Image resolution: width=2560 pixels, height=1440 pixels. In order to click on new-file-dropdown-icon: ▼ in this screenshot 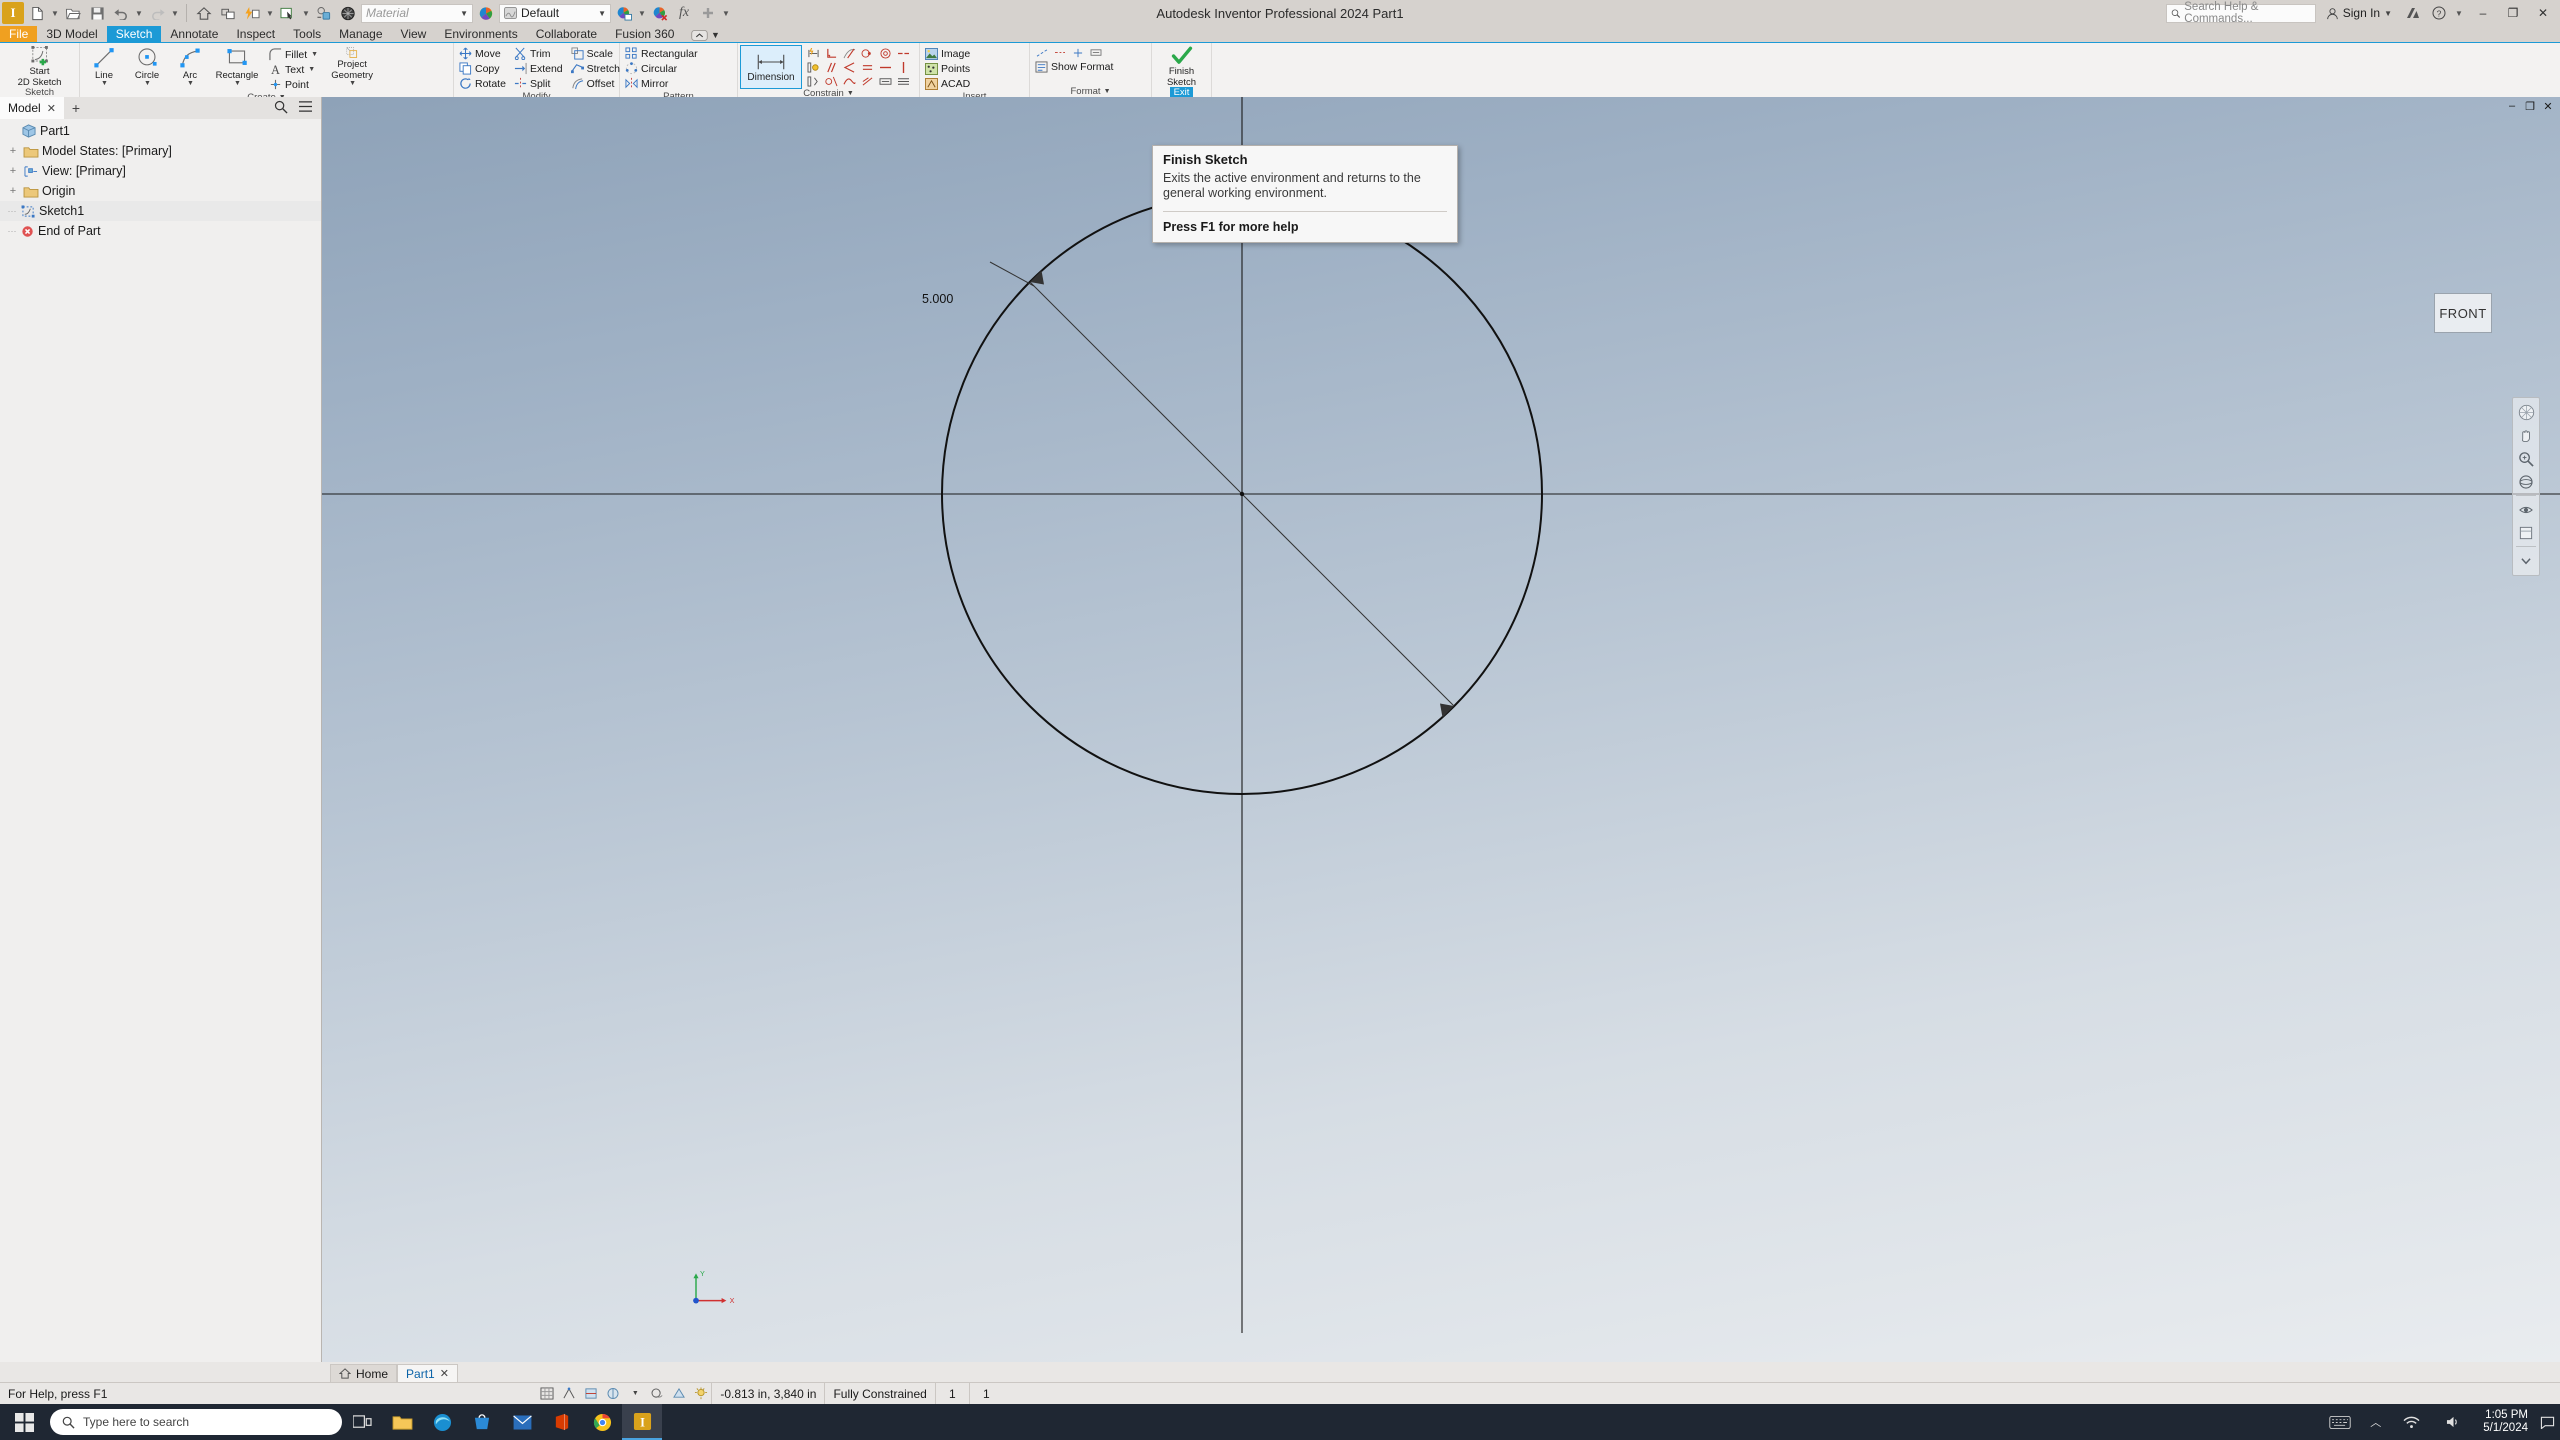, I will do `click(55, 13)`.